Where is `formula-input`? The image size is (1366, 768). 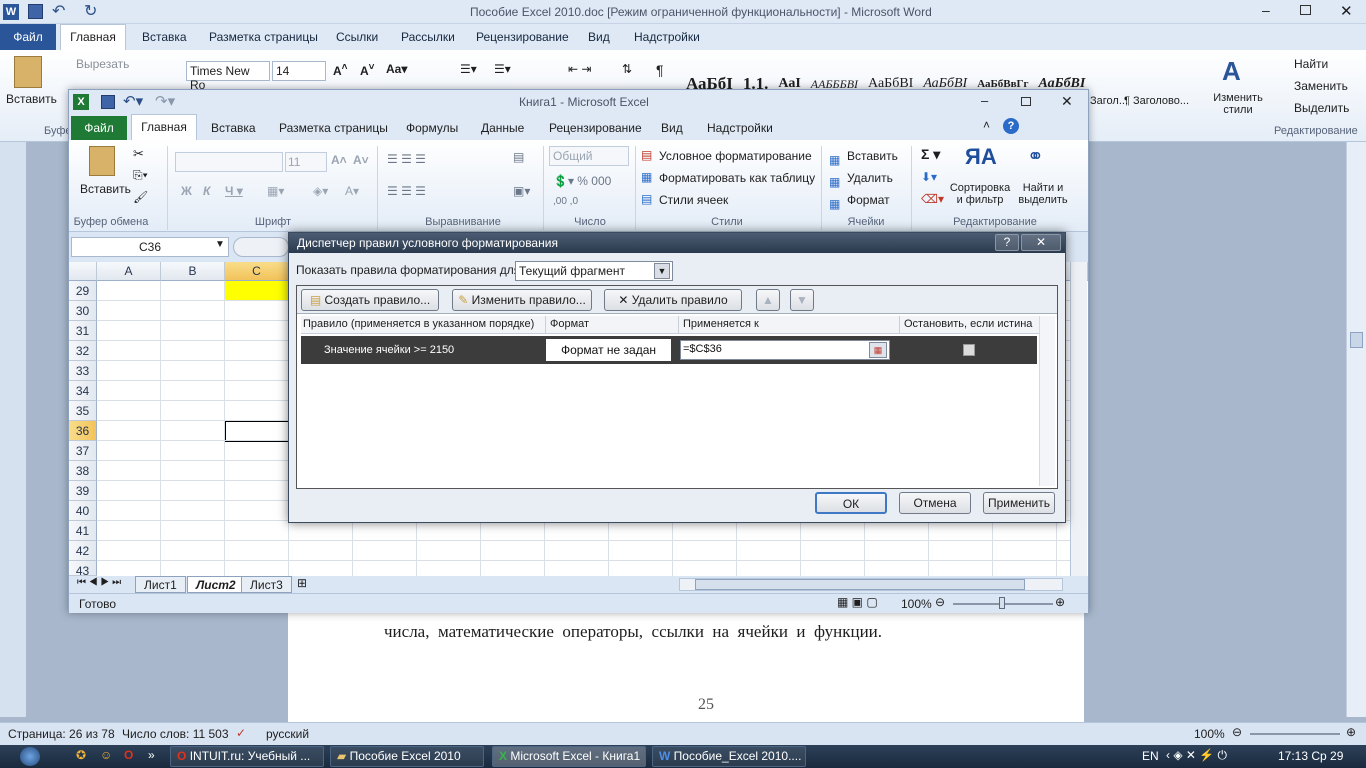
formula-input is located at coordinates (261, 247).